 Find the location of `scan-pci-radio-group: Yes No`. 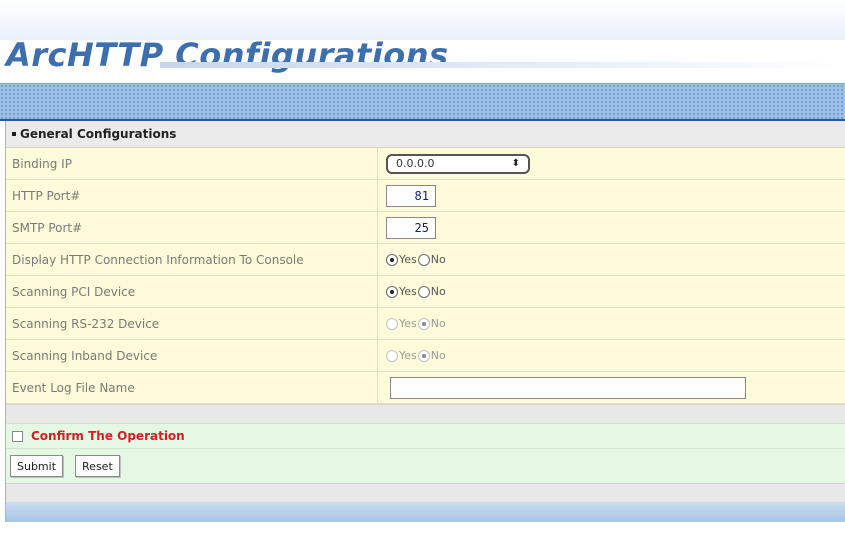

scan-pci-radio-group: Yes No is located at coordinates (416, 291).